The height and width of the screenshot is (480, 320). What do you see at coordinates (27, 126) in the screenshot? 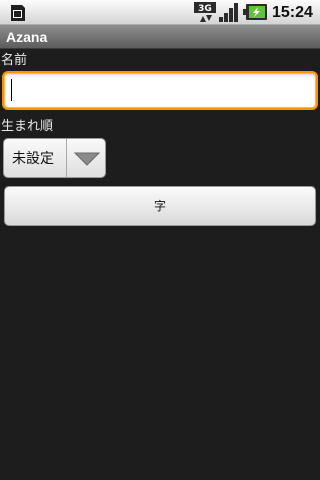
I see `birth-order-label: 生まれ順` at bounding box center [27, 126].